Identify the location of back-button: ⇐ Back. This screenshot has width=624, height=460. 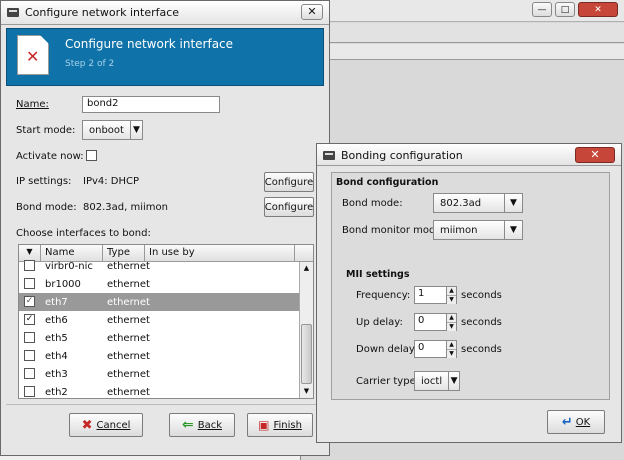
(202, 425).